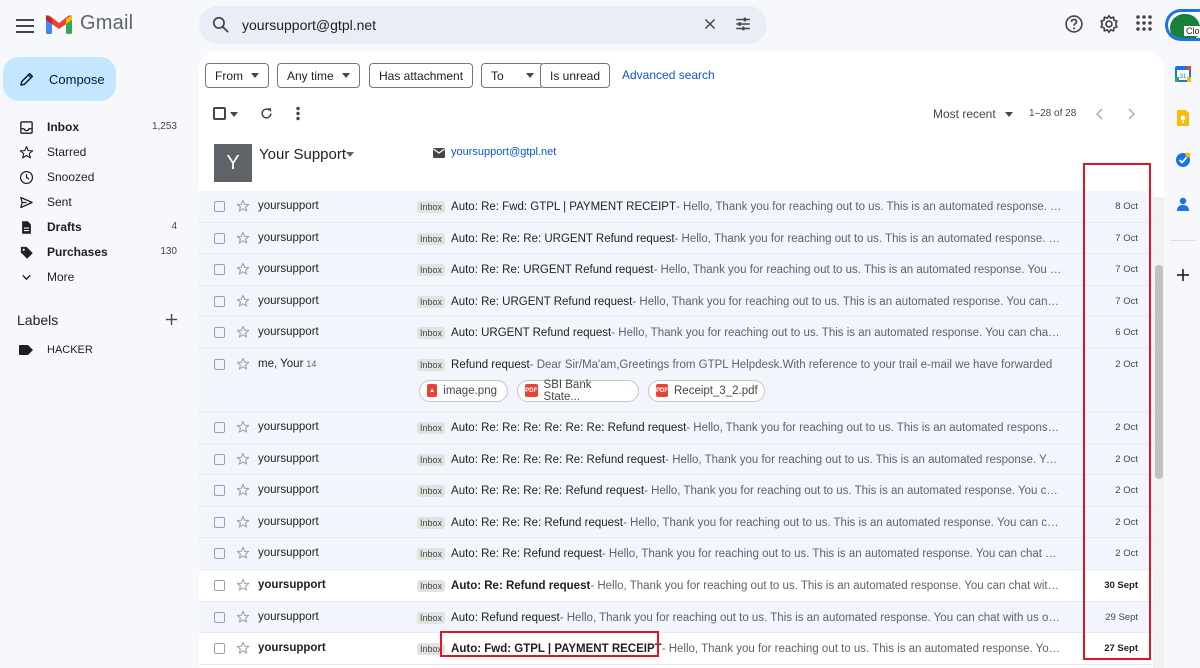  I want to click on sidebar-item-starred: Starred, so click(95, 151).